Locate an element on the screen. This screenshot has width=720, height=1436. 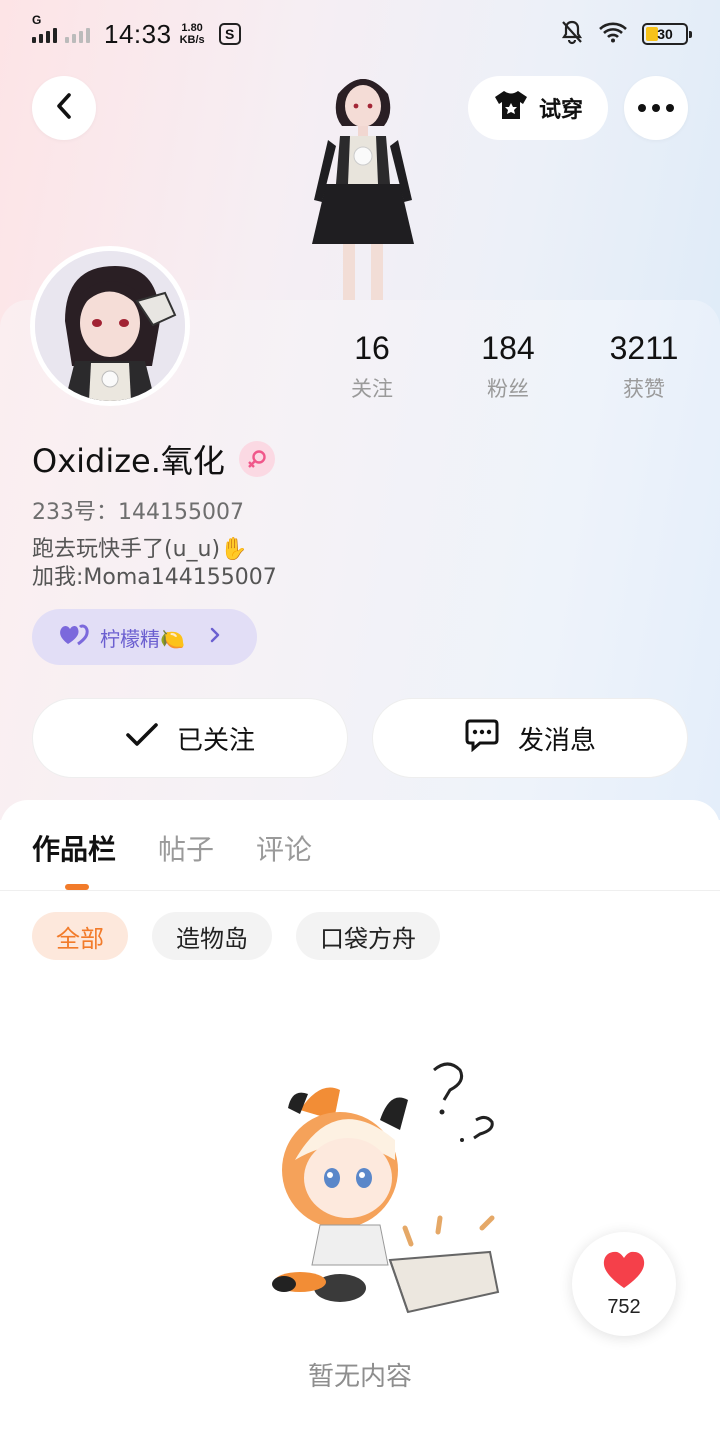
chip-pocket-ark: 口袋方舟 is located at coordinates (368, 936).